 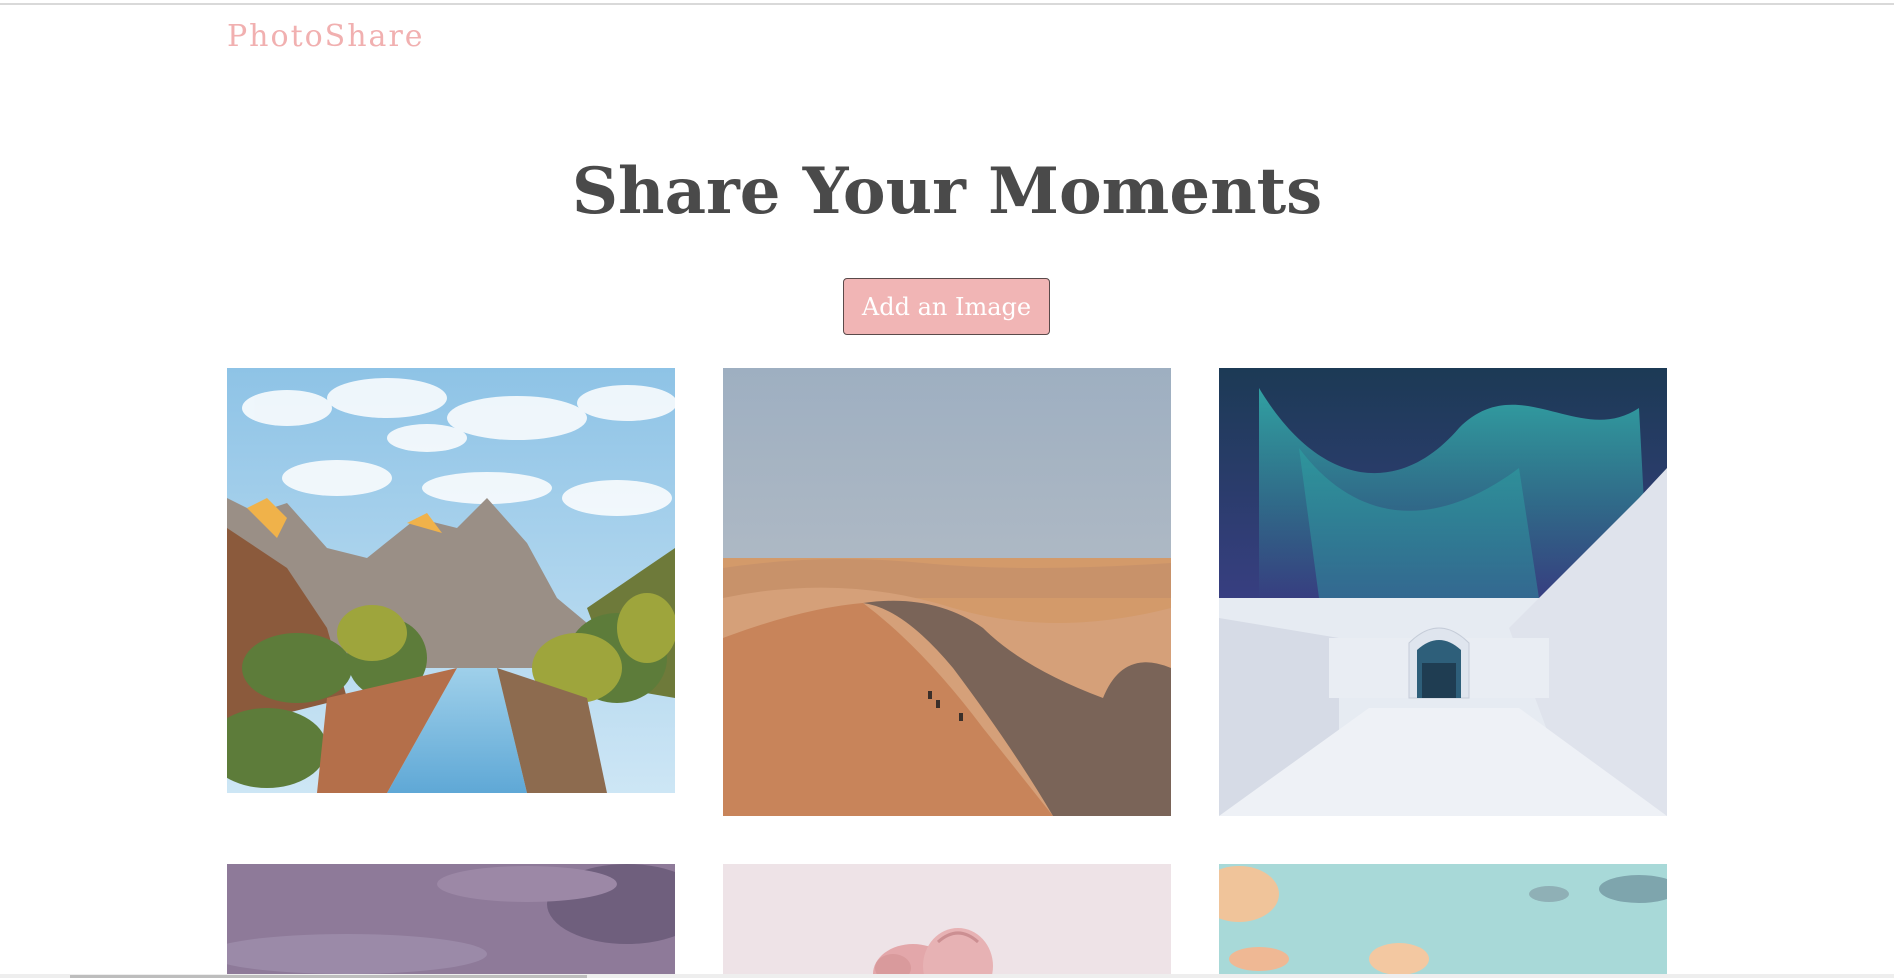 I want to click on gallery-image-aurora, so click(x=1443, y=592).